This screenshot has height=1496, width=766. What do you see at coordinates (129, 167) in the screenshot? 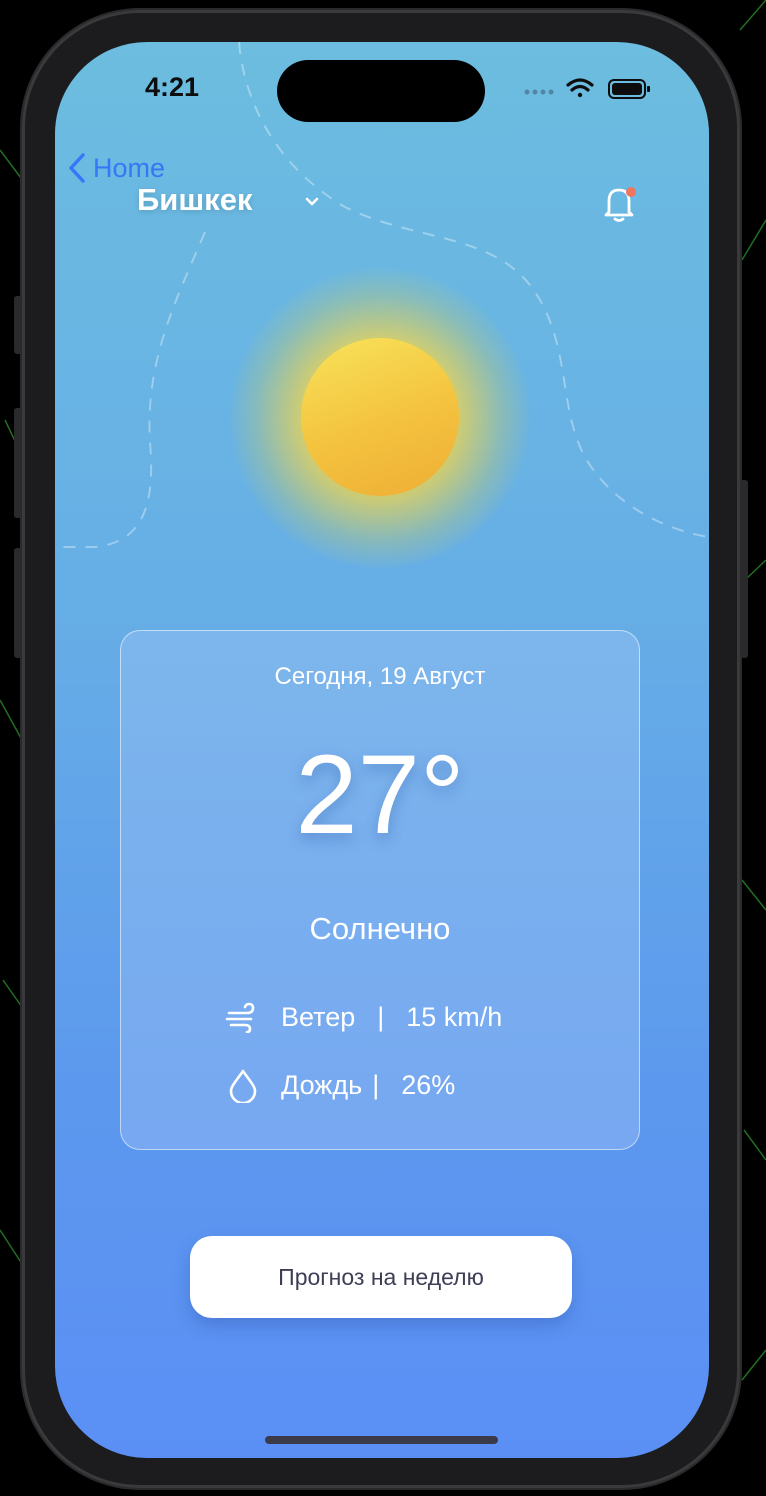
I see `back-label: Home` at bounding box center [129, 167].